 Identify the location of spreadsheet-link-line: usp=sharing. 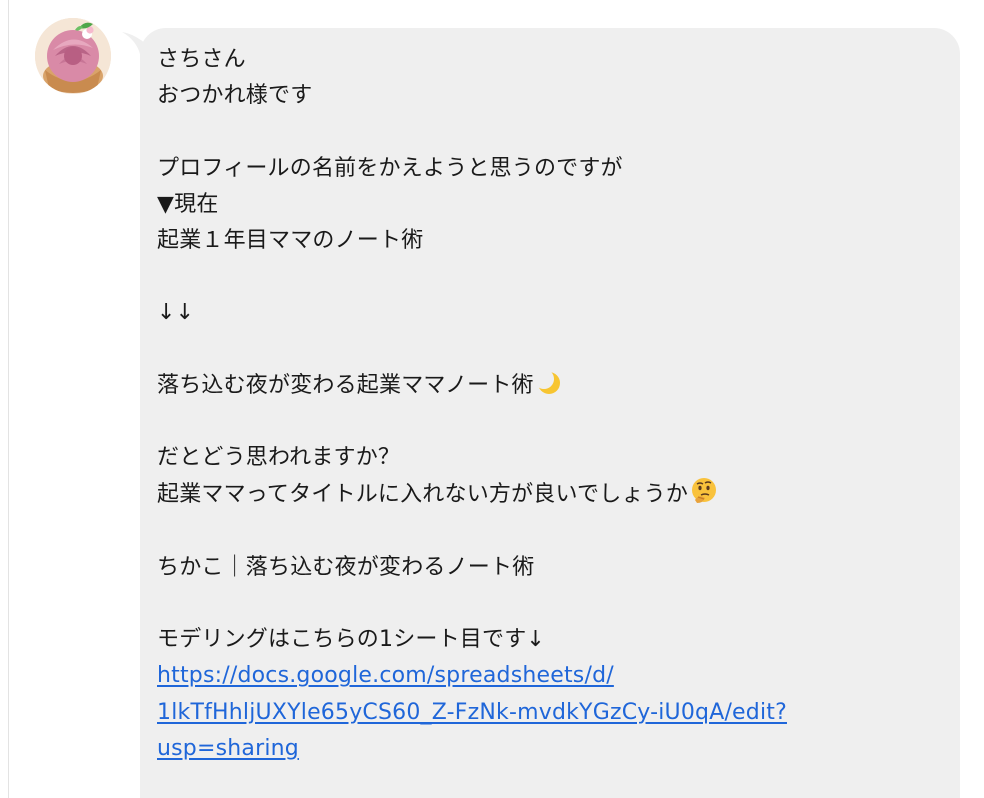
(552, 749).